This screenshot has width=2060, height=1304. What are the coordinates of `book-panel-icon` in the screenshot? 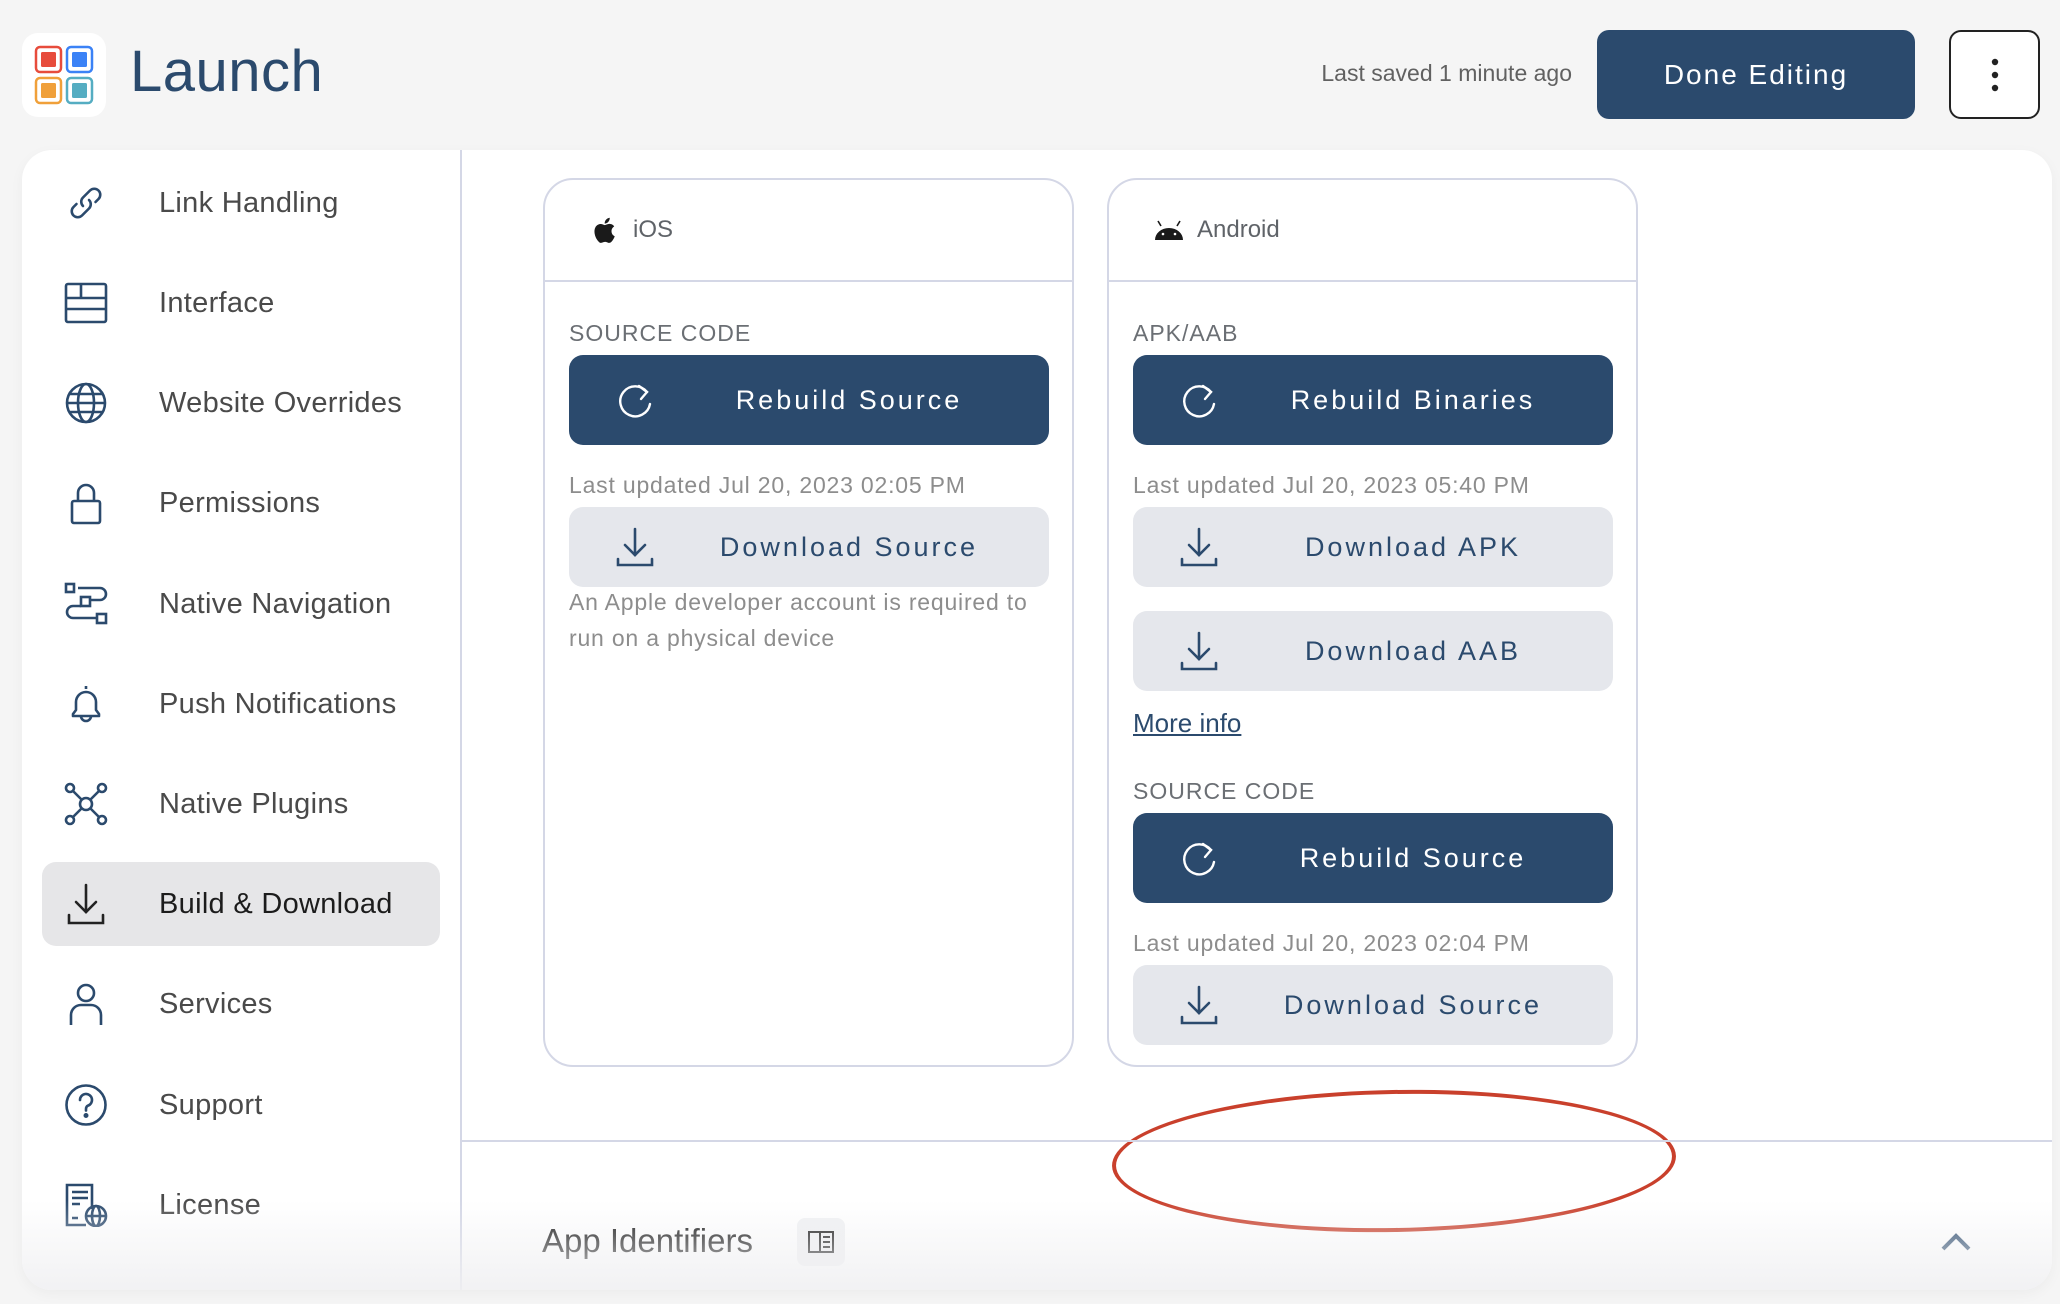 It's located at (821, 1242).